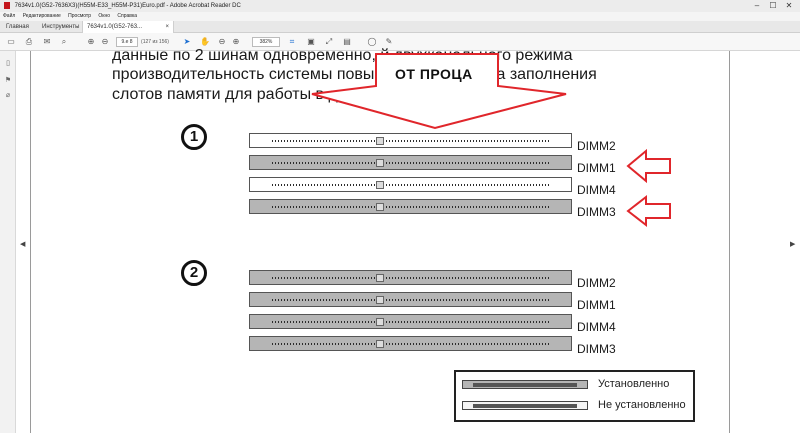 The height and width of the screenshot is (433, 800). What do you see at coordinates (596, 327) in the screenshot?
I see `config-2-label-dimm4: DIMM4` at bounding box center [596, 327].